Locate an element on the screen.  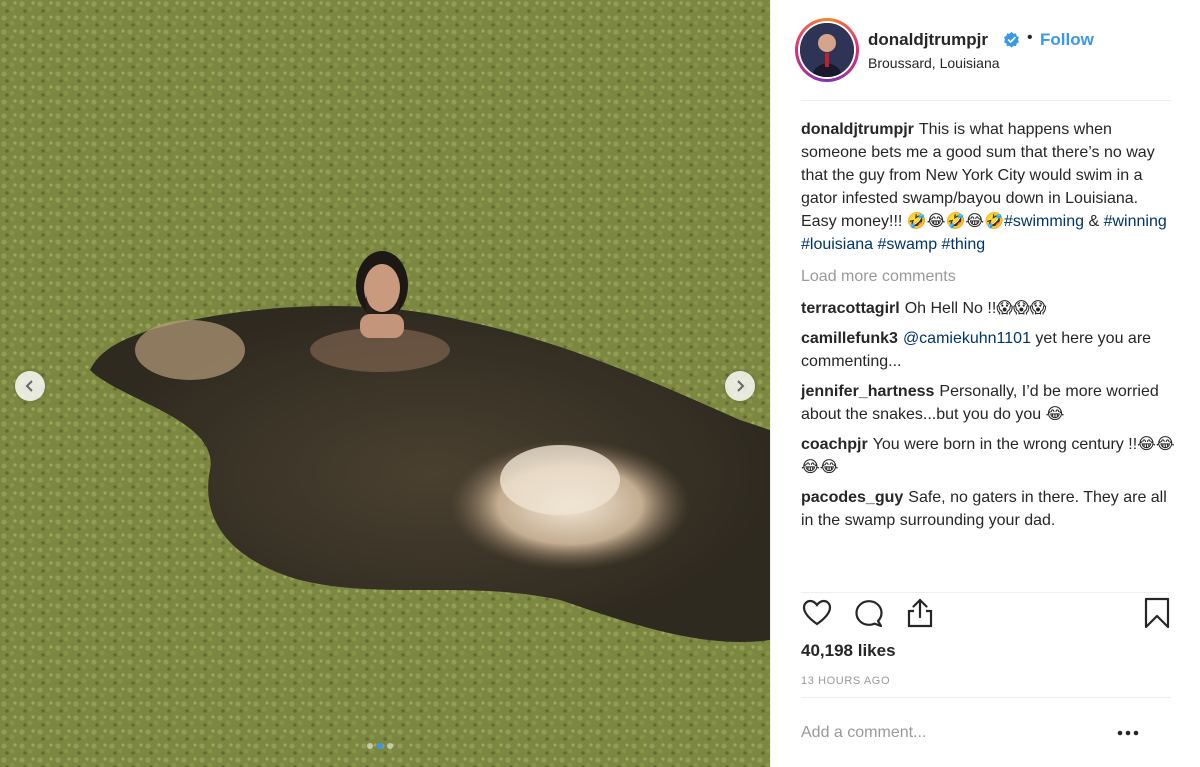
chevron-right-icon is located at coordinates (741, 386).